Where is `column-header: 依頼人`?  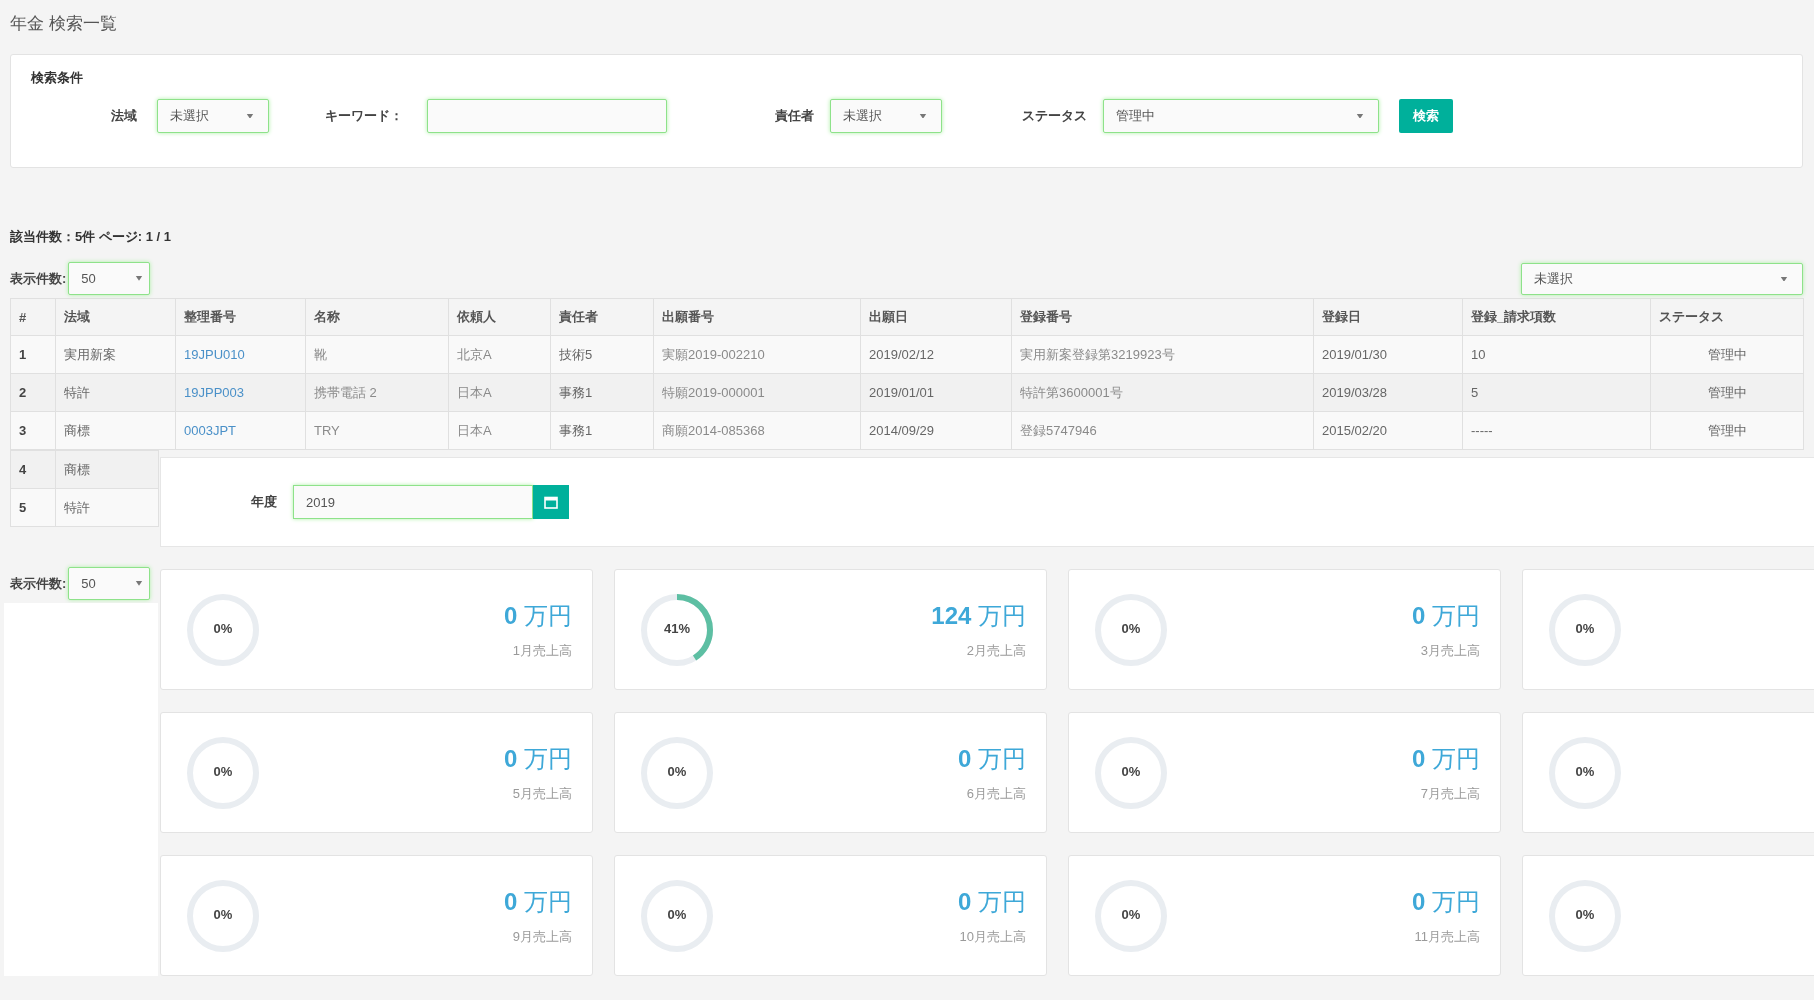 column-header: 依頼人 is located at coordinates (499, 317).